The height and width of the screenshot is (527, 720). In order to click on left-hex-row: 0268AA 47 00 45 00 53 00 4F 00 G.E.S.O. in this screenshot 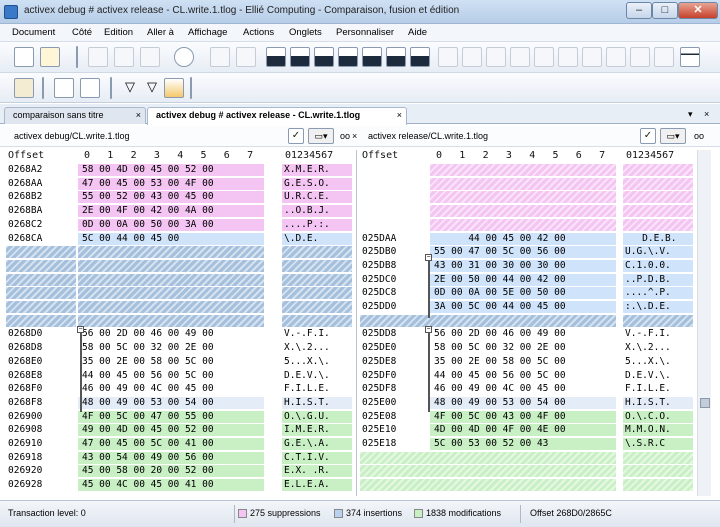, I will do `click(178, 183)`.